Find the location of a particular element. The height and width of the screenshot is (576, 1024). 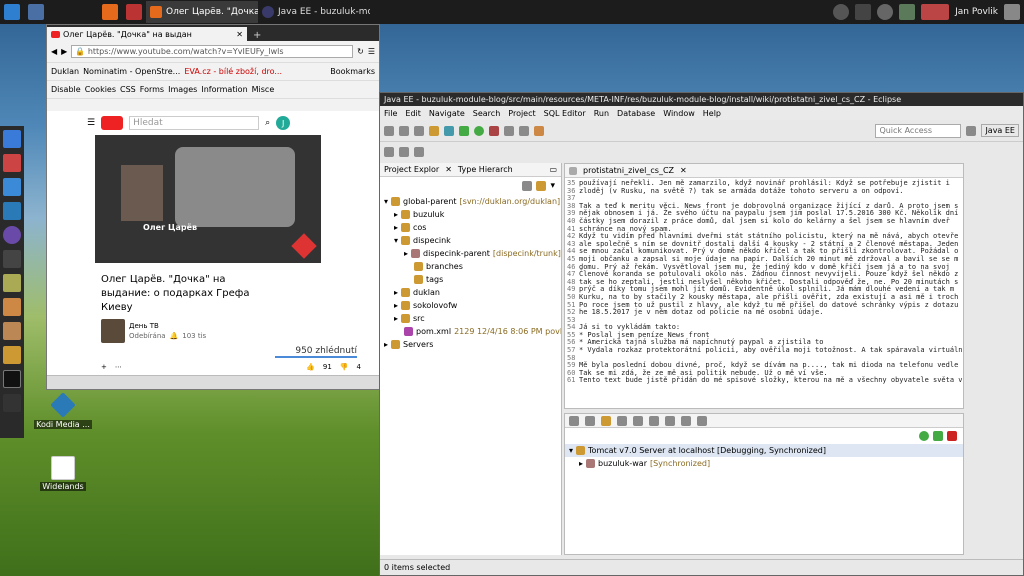

menu-search: Search is located at coordinates (486, 113).